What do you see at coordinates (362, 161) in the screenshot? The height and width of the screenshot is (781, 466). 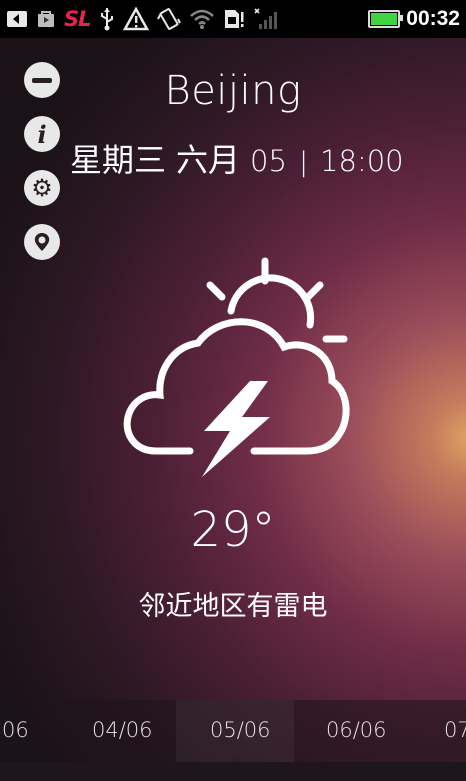 I see `time: 18:00` at bounding box center [362, 161].